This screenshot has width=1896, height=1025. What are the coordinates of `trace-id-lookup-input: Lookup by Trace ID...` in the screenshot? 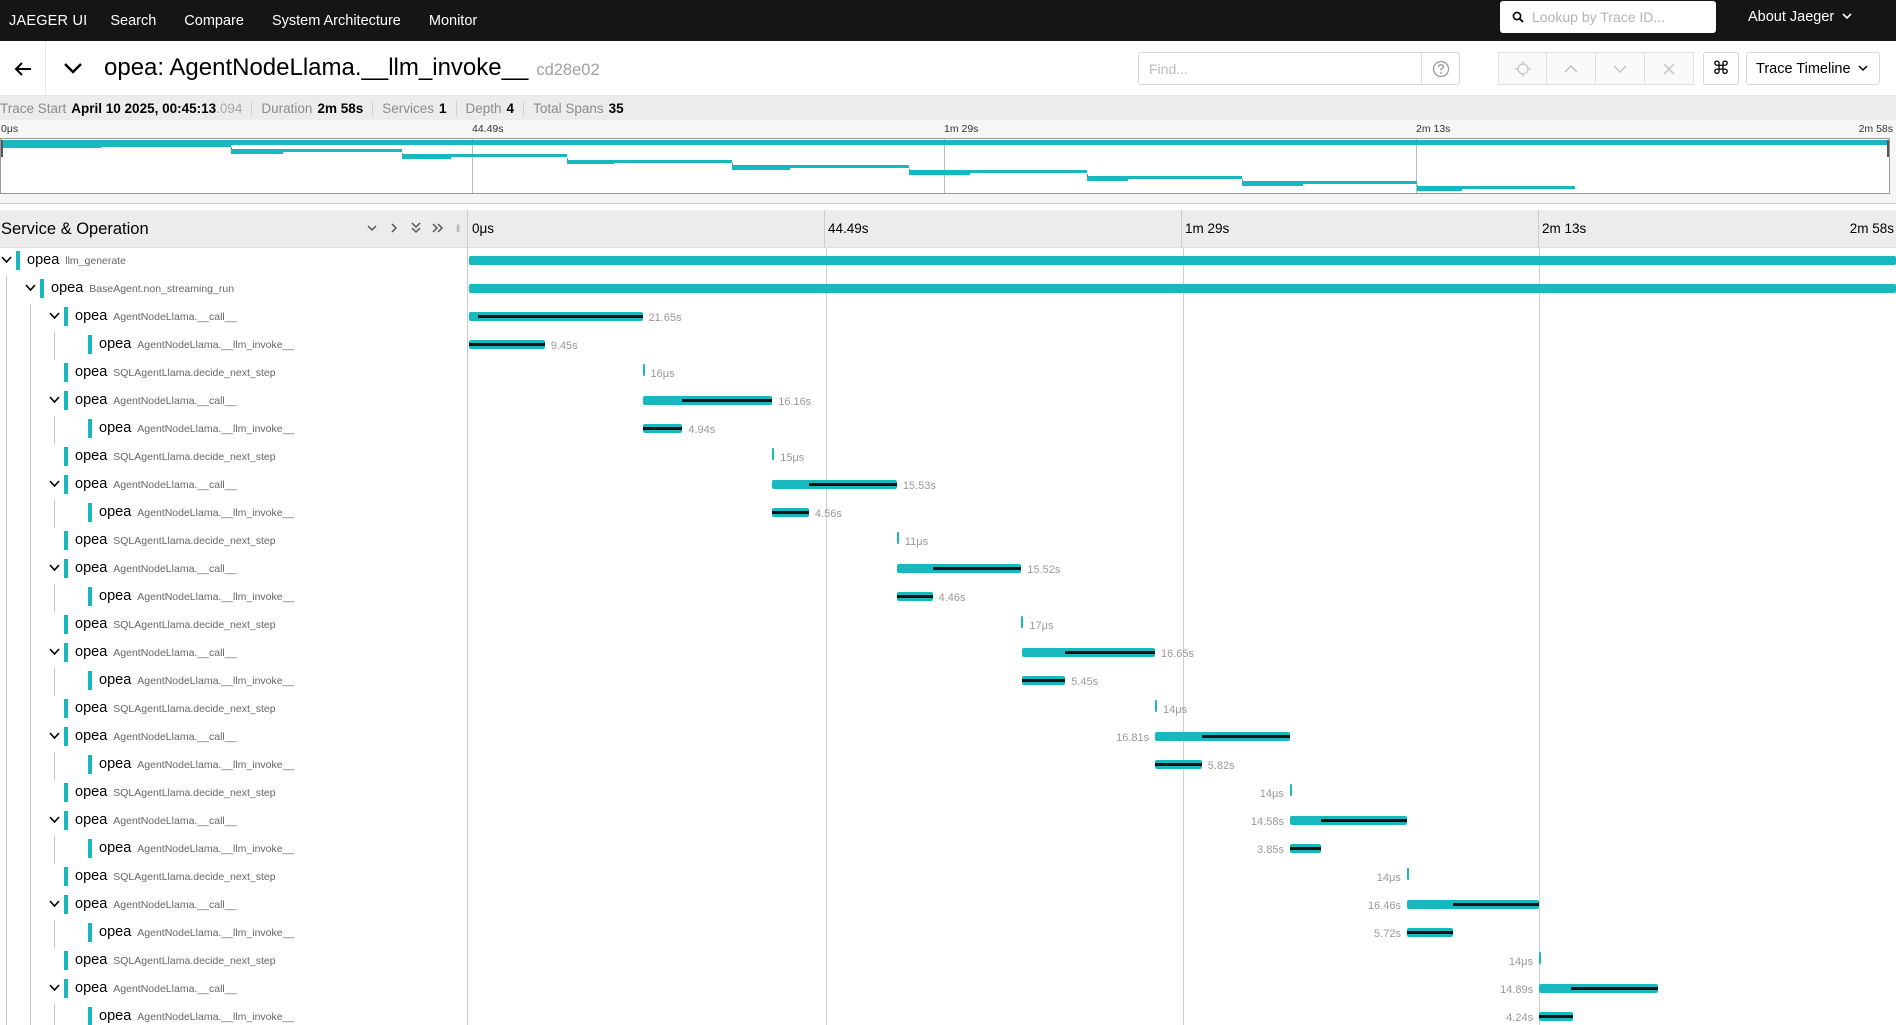 It's located at (1608, 17).